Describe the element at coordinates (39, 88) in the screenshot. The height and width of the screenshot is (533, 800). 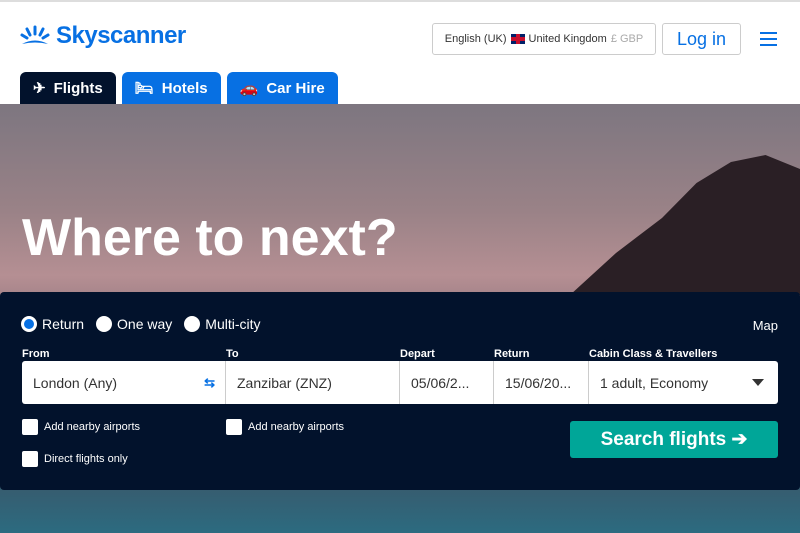
I see `plane-icon: ✈` at that location.